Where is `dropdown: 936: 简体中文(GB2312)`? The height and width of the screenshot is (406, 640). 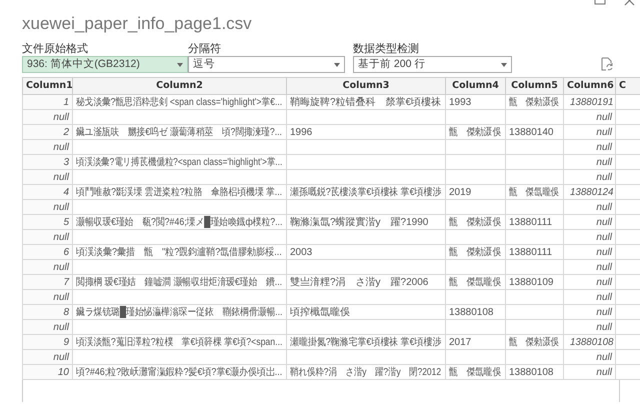
dropdown: 936: 简体中文(GB2312) is located at coordinates (105, 64).